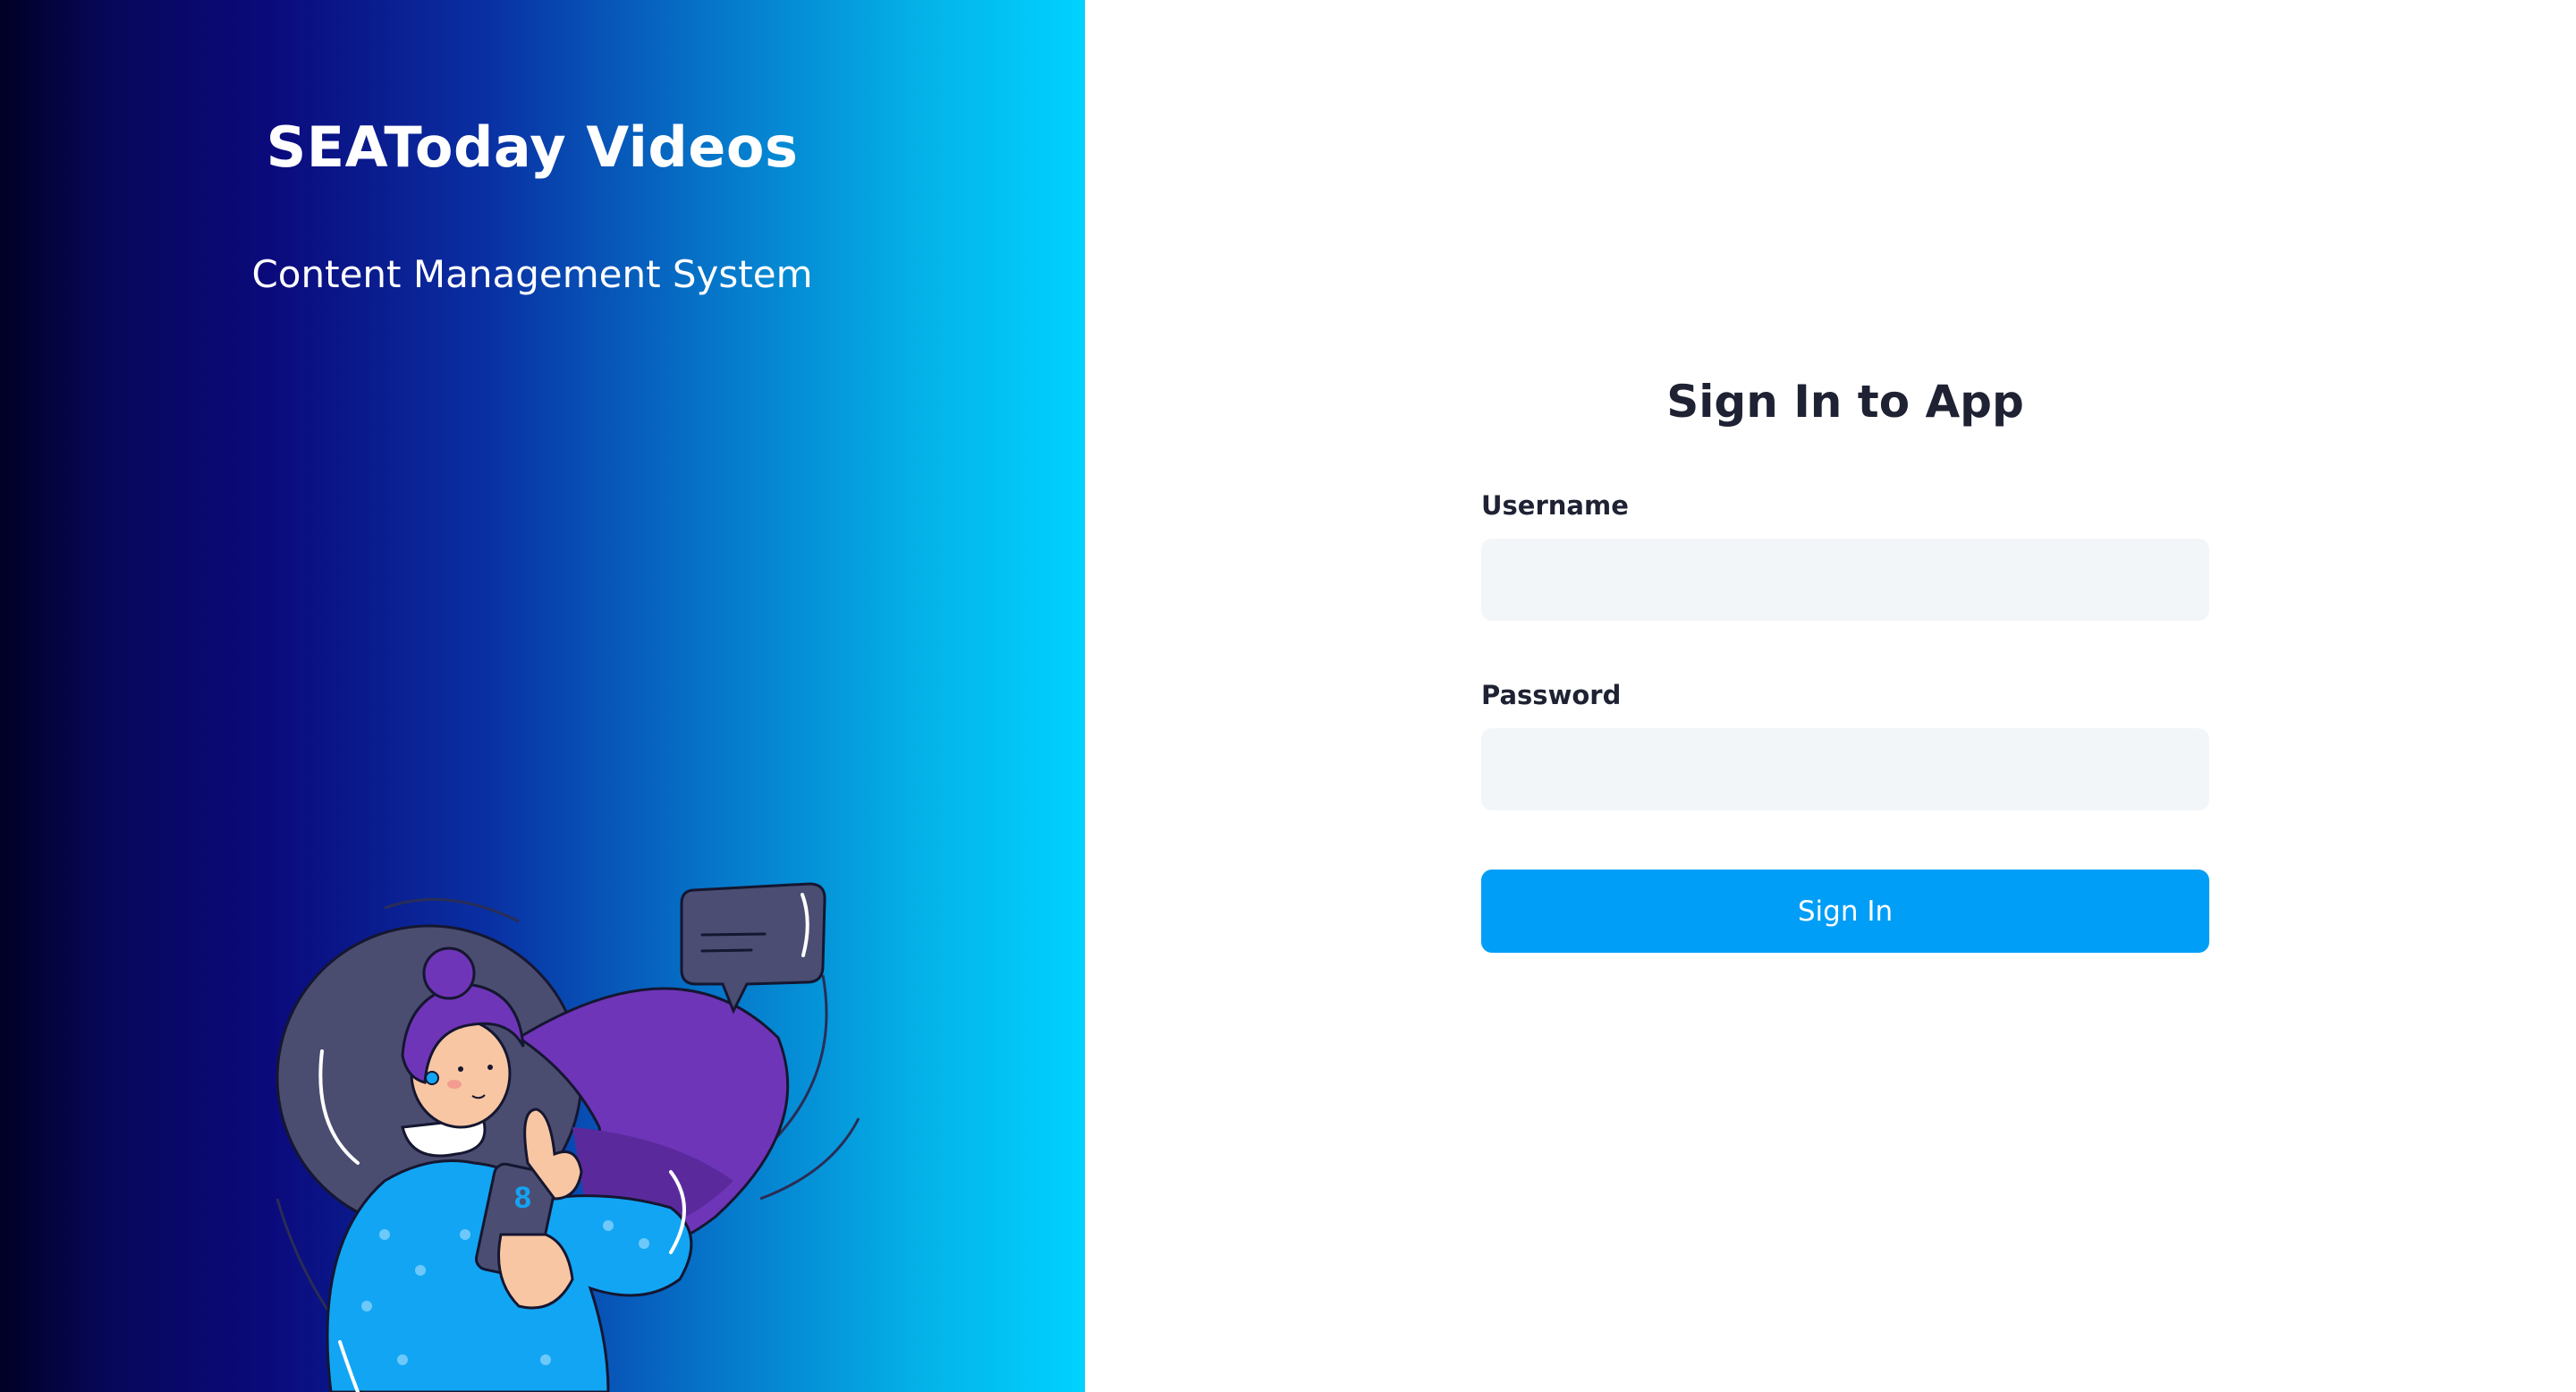 This screenshot has width=2576, height=1392. Describe the element at coordinates (535, 1271) in the screenshot. I see `hand` at that location.